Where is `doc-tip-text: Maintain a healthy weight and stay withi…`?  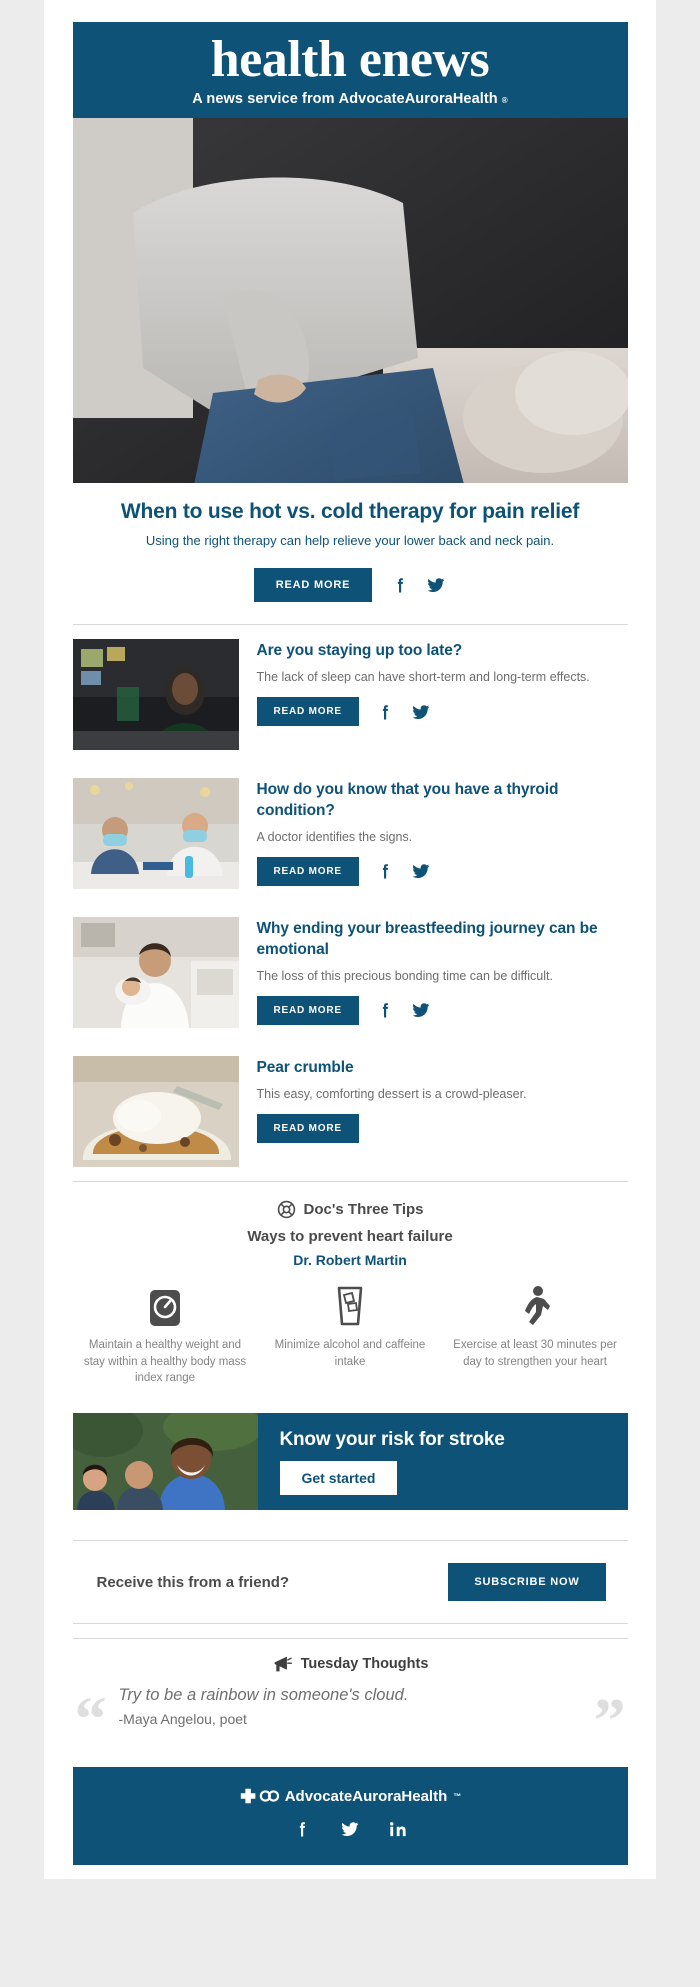
doc-tip-text: Maintain a healthy weight and stay withi… is located at coordinates (165, 1362).